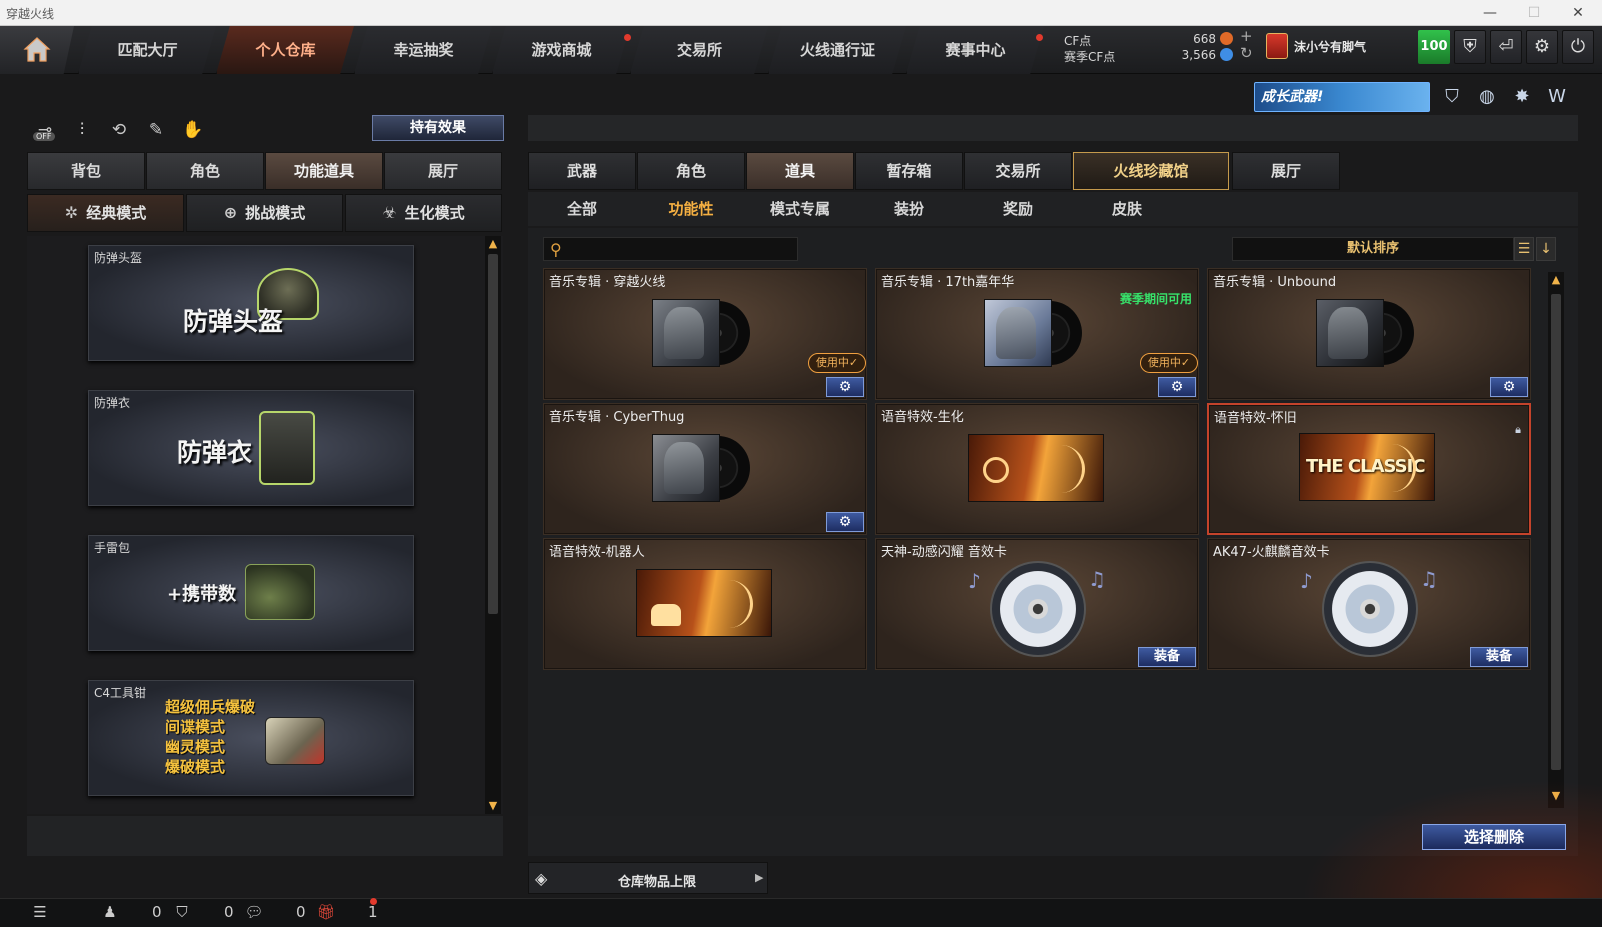 The image size is (1602, 927). Describe the element at coordinates (119, 130) in the screenshot. I see `history-icon: ⟲` at that location.